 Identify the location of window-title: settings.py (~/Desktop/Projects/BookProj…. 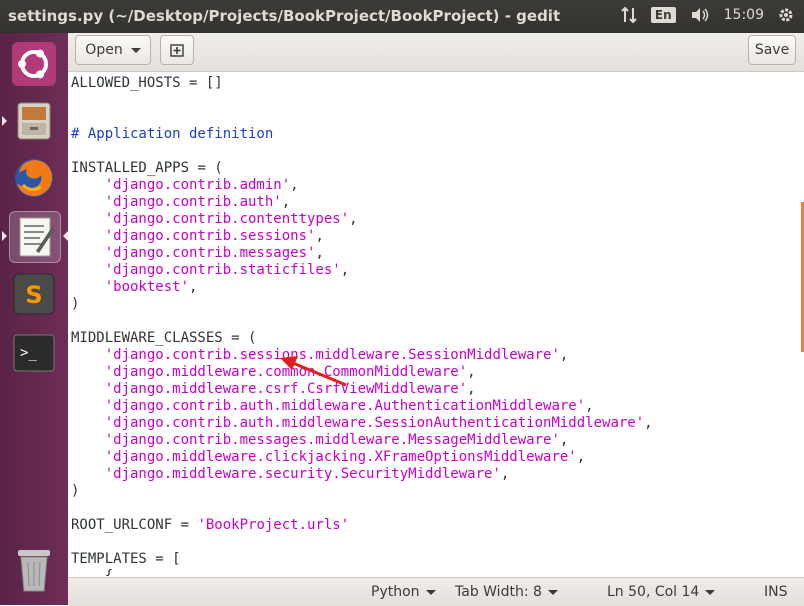
(284, 16).